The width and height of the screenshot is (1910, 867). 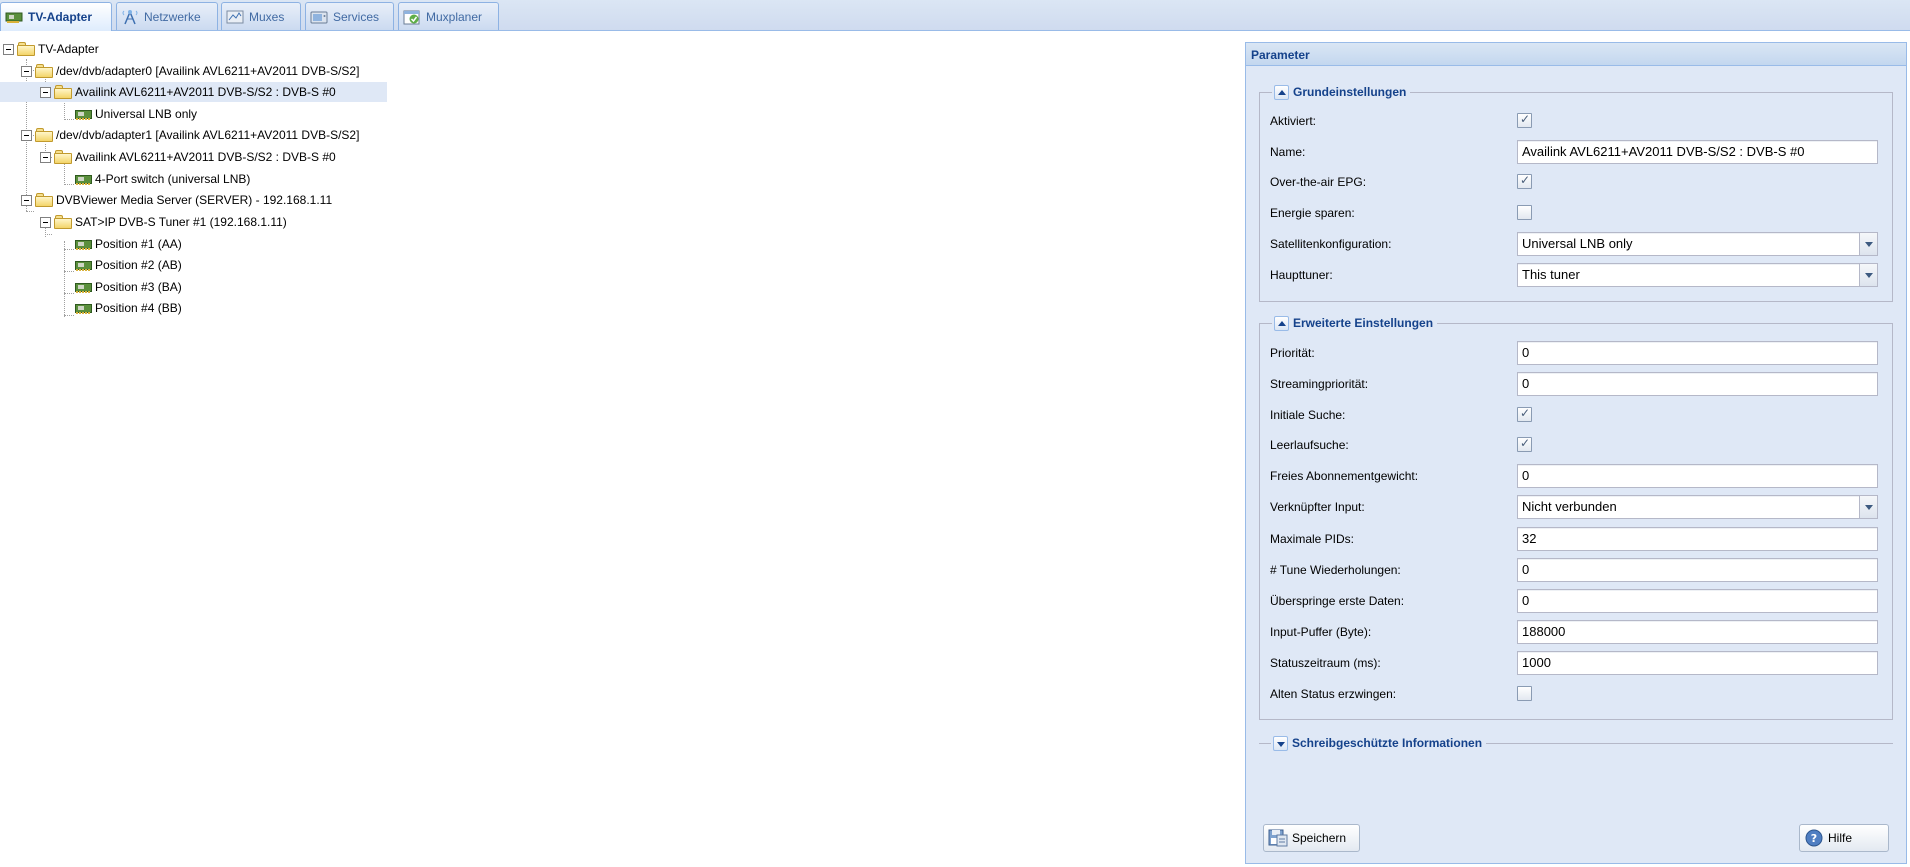 What do you see at coordinates (1697, 570) in the screenshot?
I see `tune-wiederholungen-input: 0` at bounding box center [1697, 570].